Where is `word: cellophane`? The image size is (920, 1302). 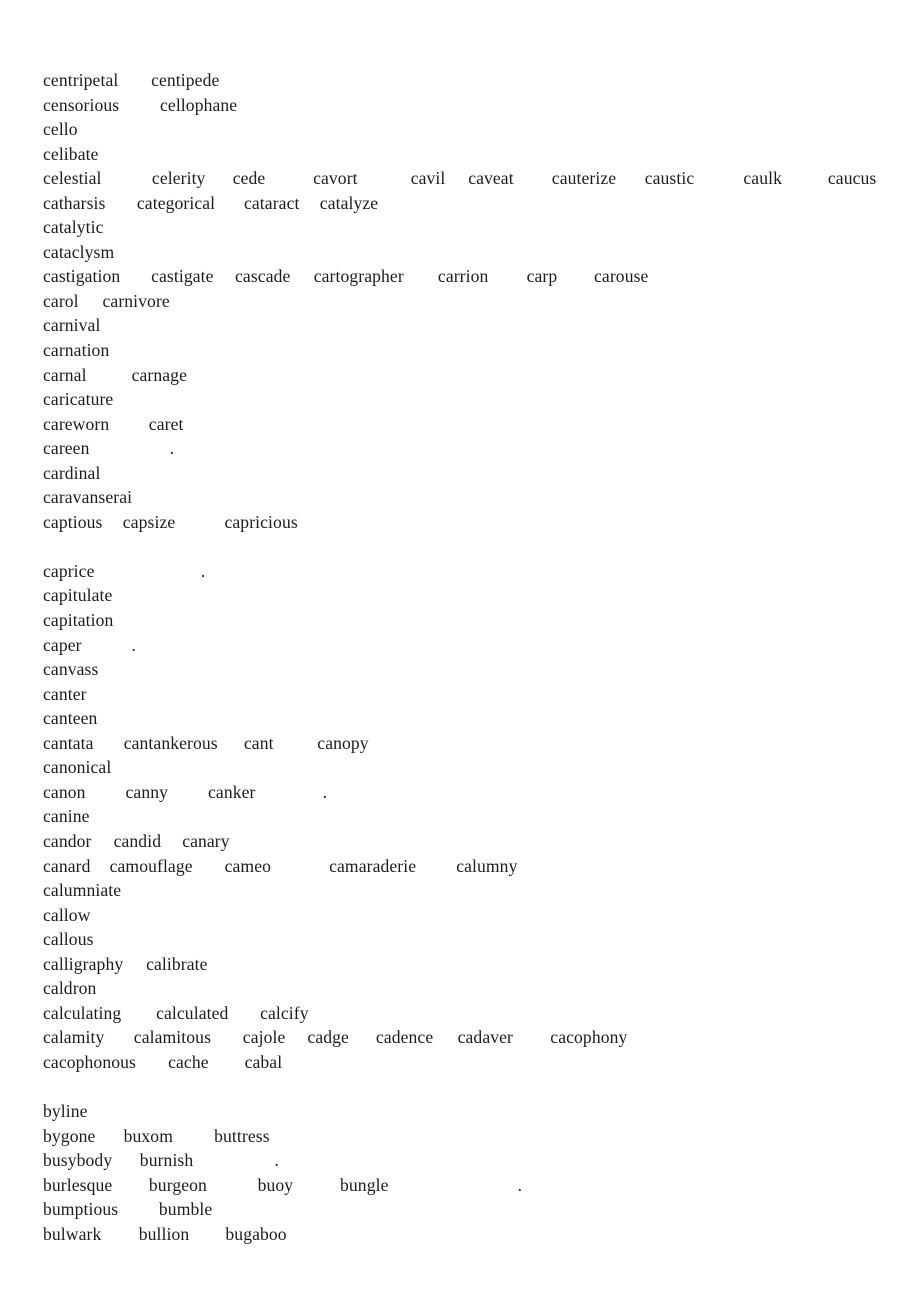
word: cellophane is located at coordinates (199, 104).